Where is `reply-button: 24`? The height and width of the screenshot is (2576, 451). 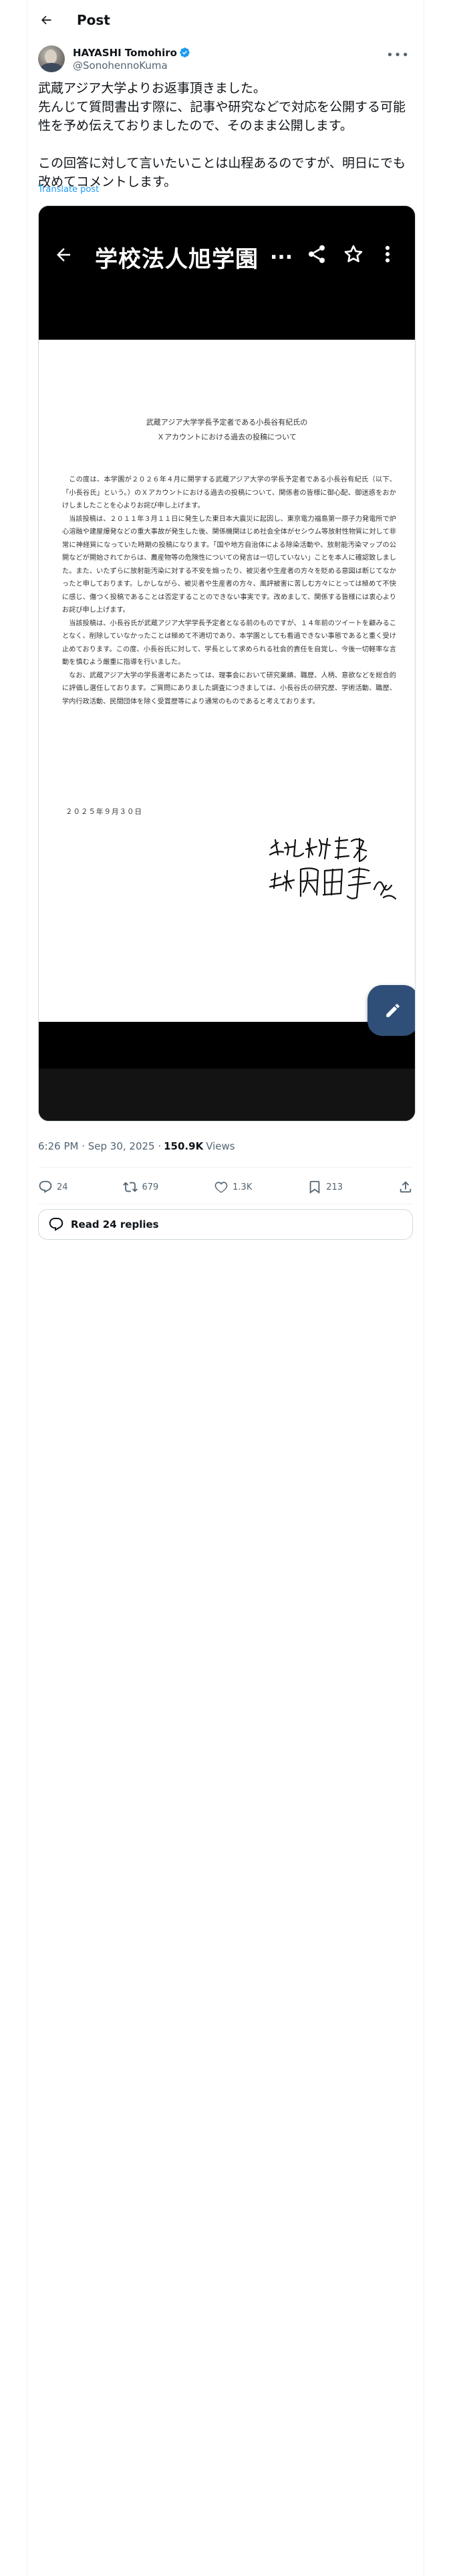 reply-button: 24 is located at coordinates (53, 1187).